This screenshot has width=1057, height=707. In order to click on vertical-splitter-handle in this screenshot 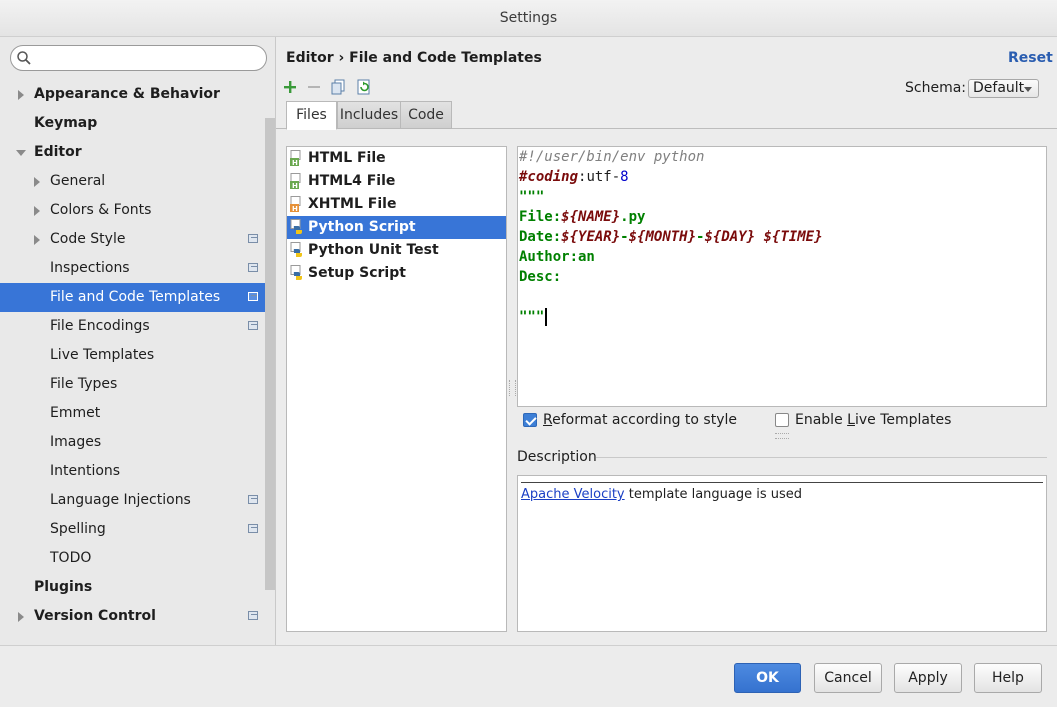, I will do `click(512, 388)`.